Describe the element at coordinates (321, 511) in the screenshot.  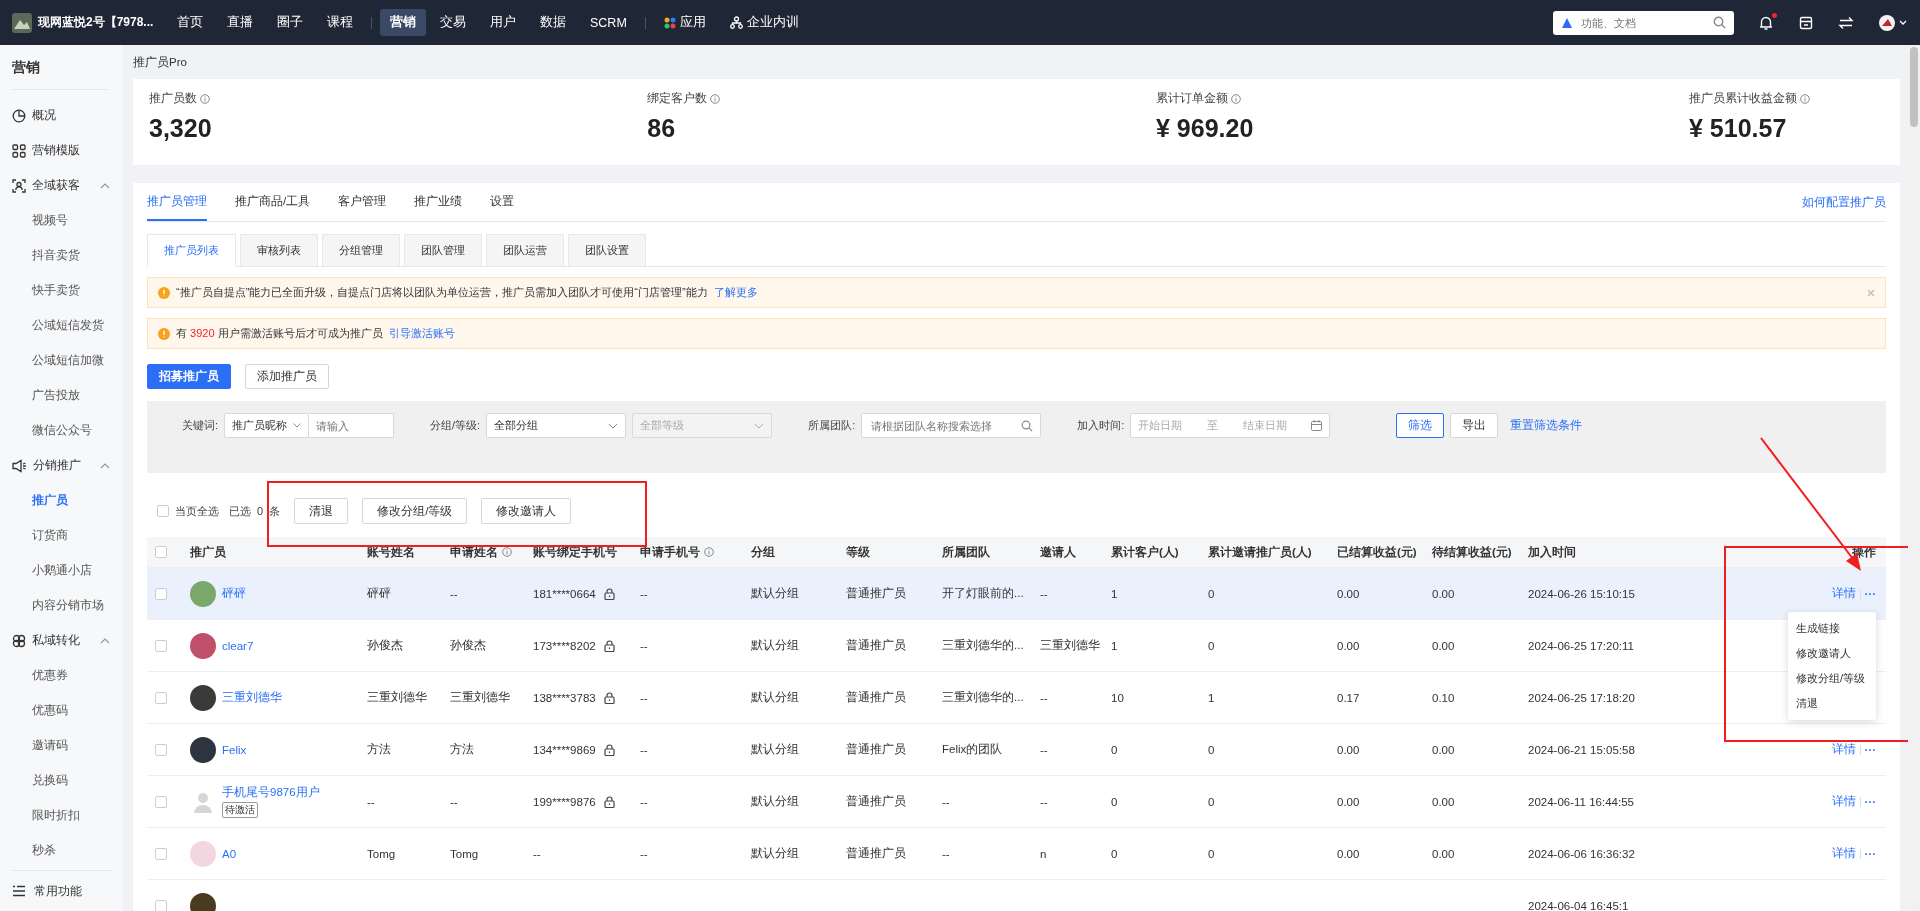
I see `batch-action-button: 清退` at that location.